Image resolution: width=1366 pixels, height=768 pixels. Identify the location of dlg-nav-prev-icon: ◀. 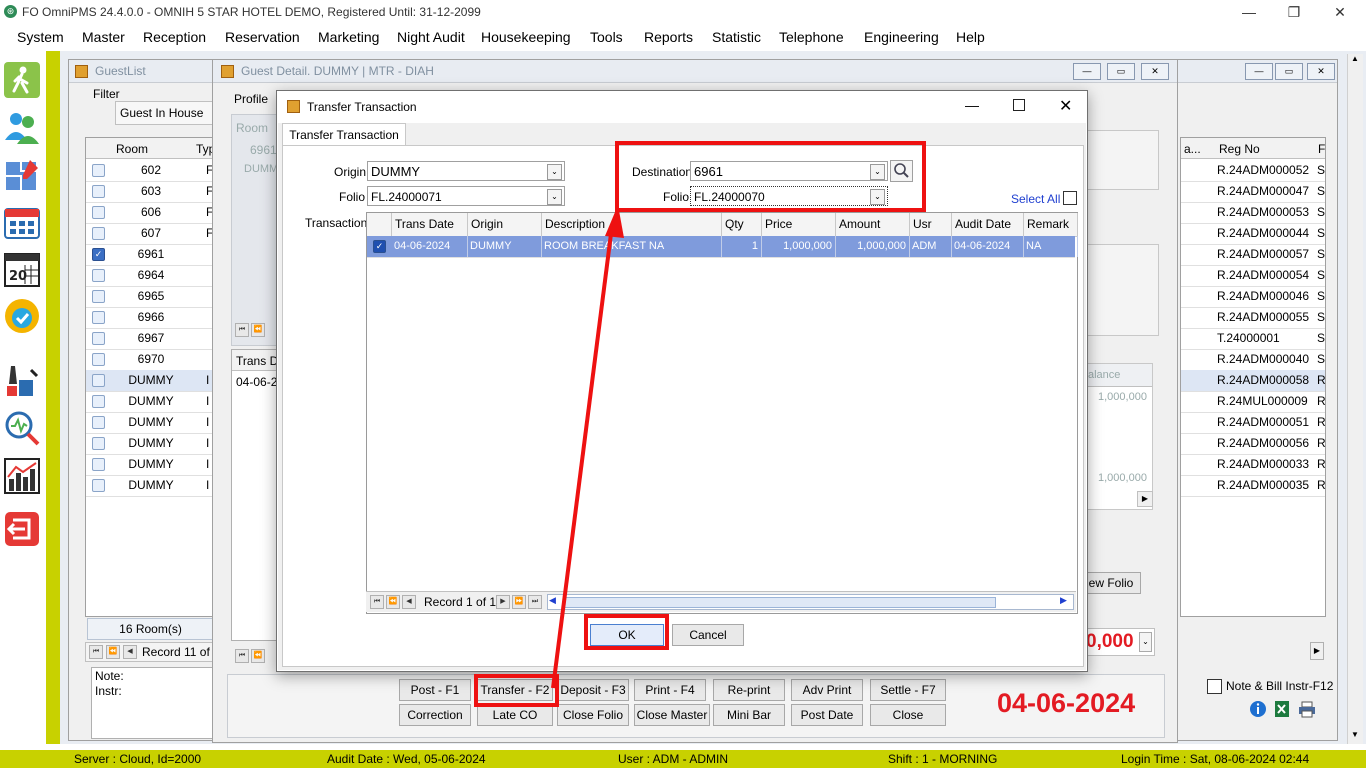
(409, 602).